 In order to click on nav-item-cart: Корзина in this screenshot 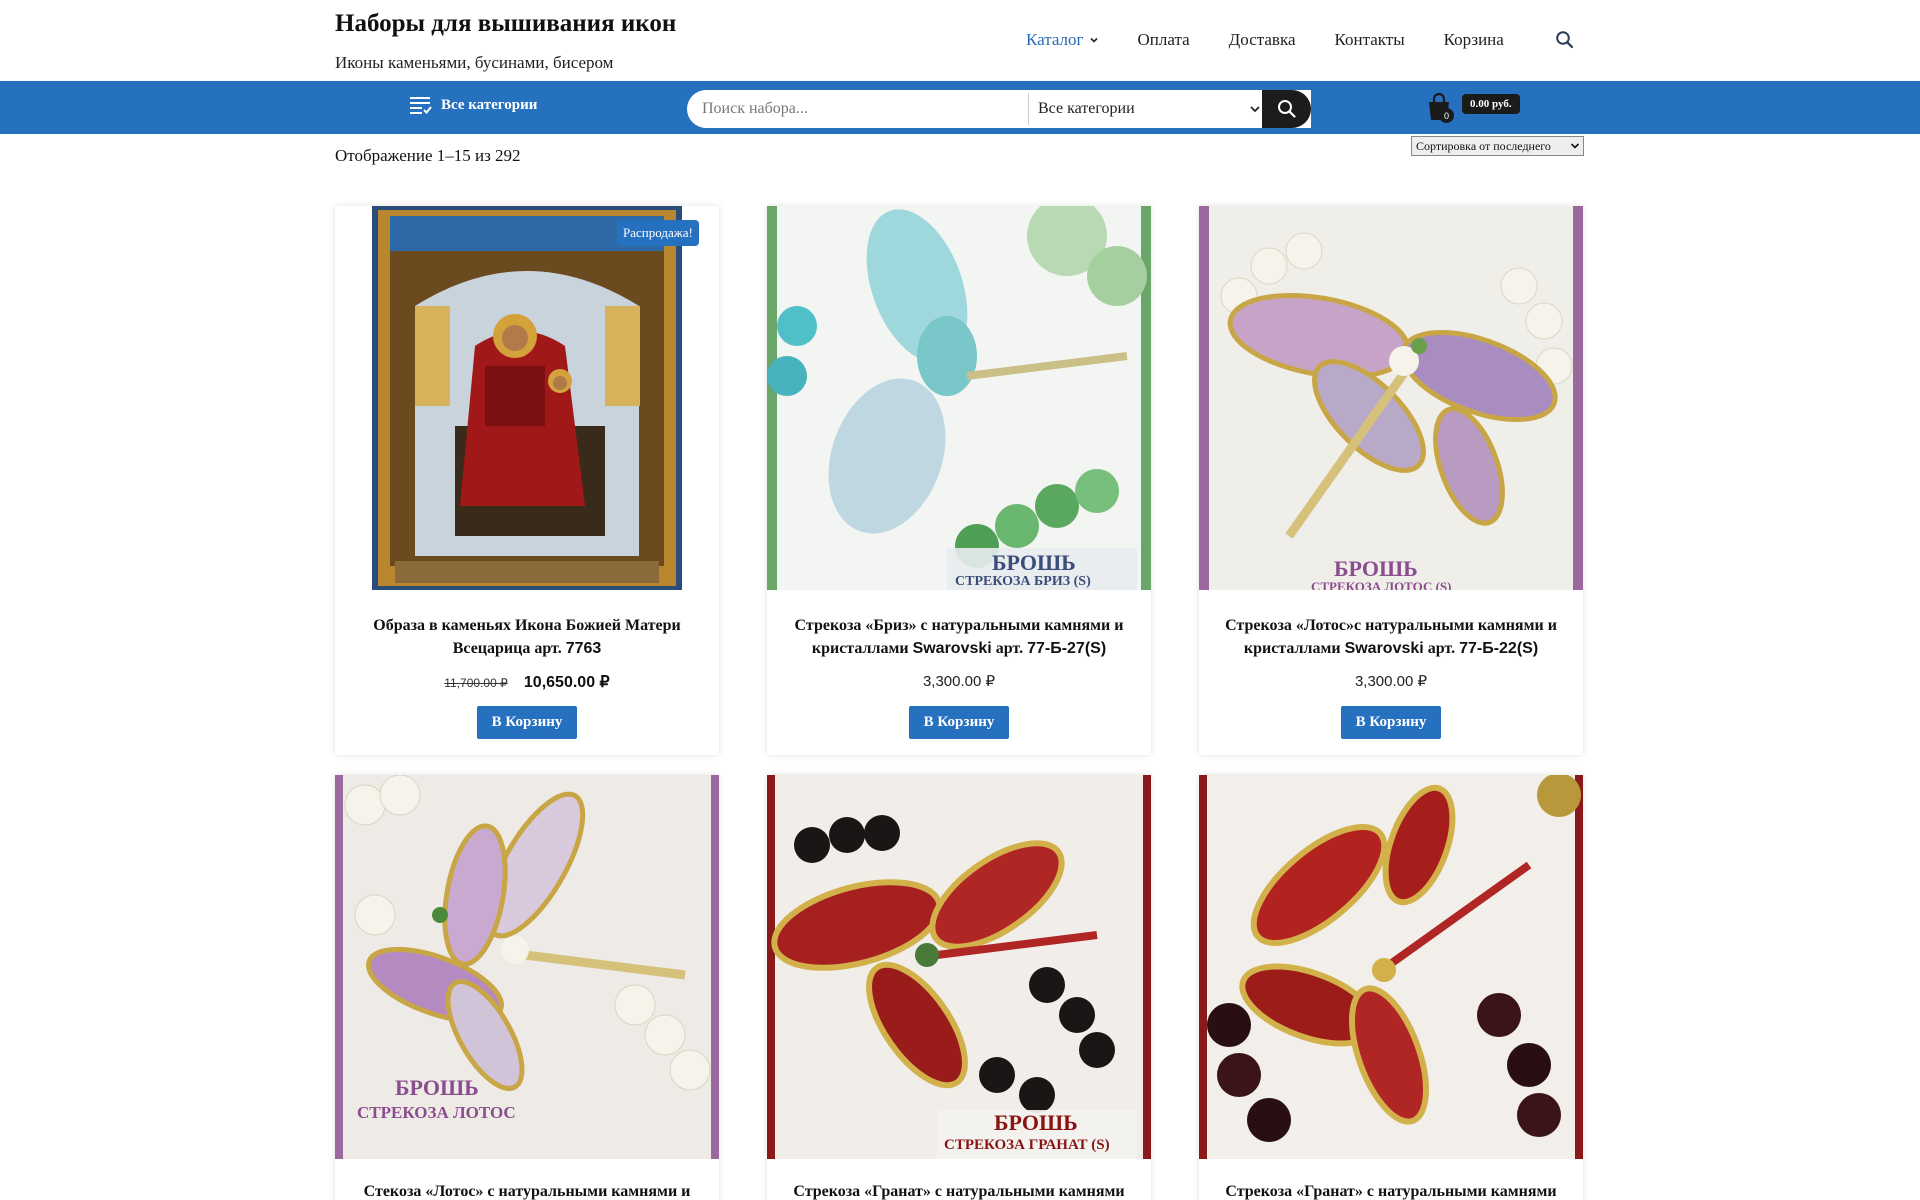, I will do `click(1474, 40)`.